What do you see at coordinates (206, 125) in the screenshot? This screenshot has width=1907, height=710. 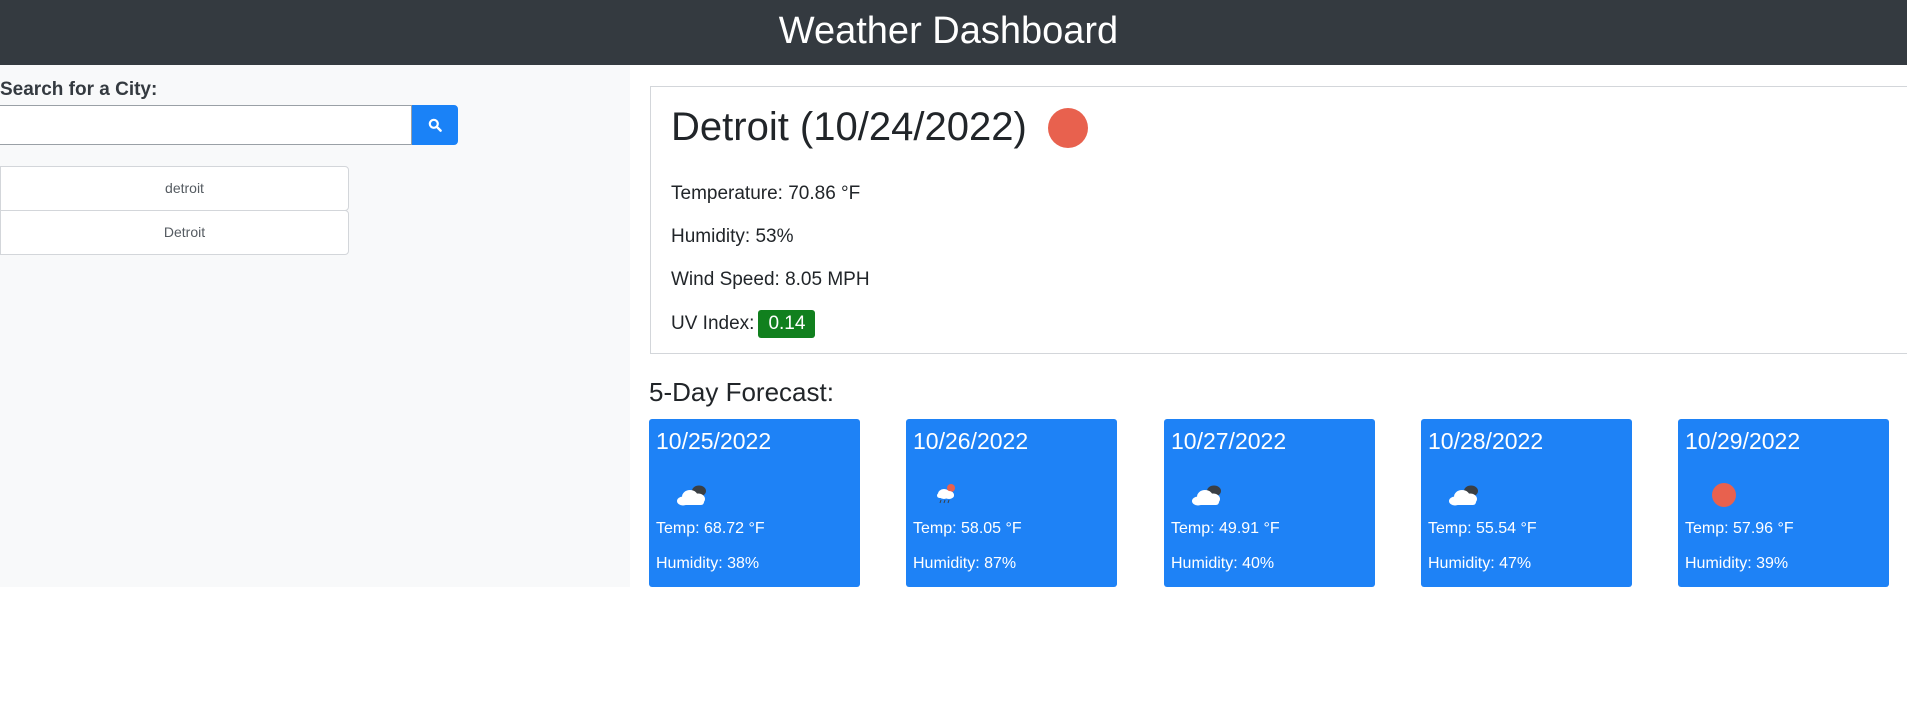 I see `search-input` at bounding box center [206, 125].